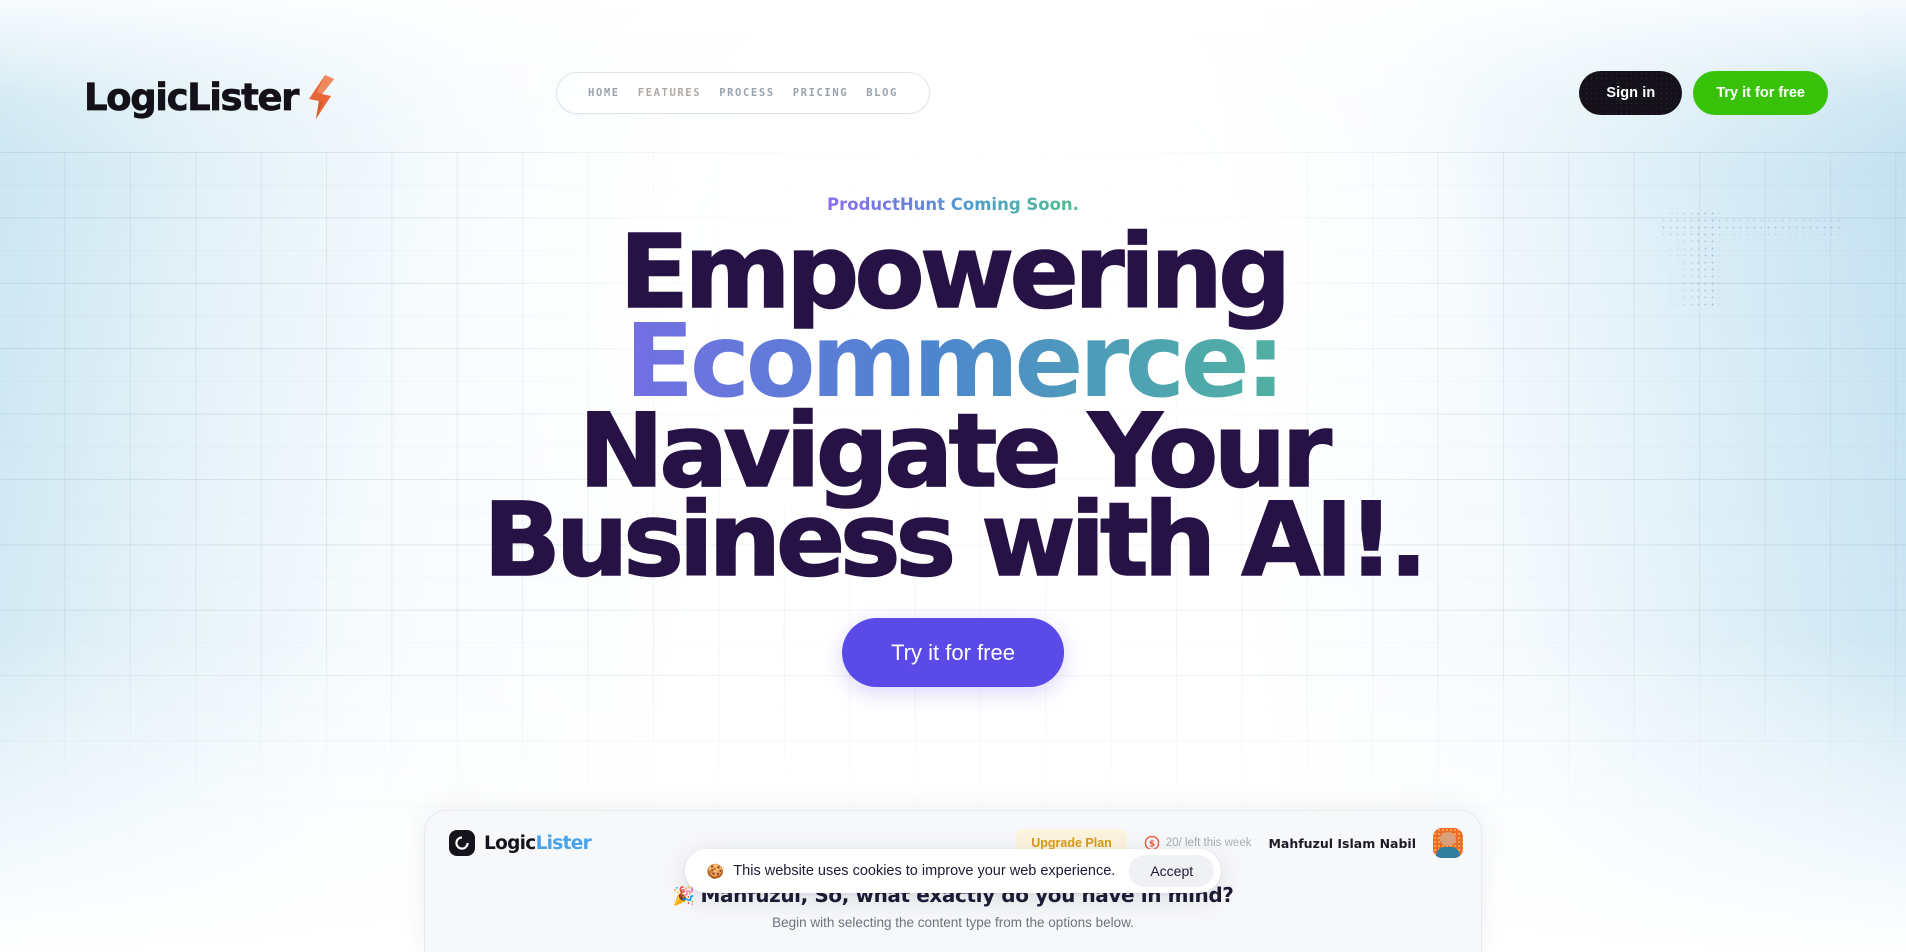  What do you see at coordinates (322, 97) in the screenshot?
I see `lightning-bolt-icon` at bounding box center [322, 97].